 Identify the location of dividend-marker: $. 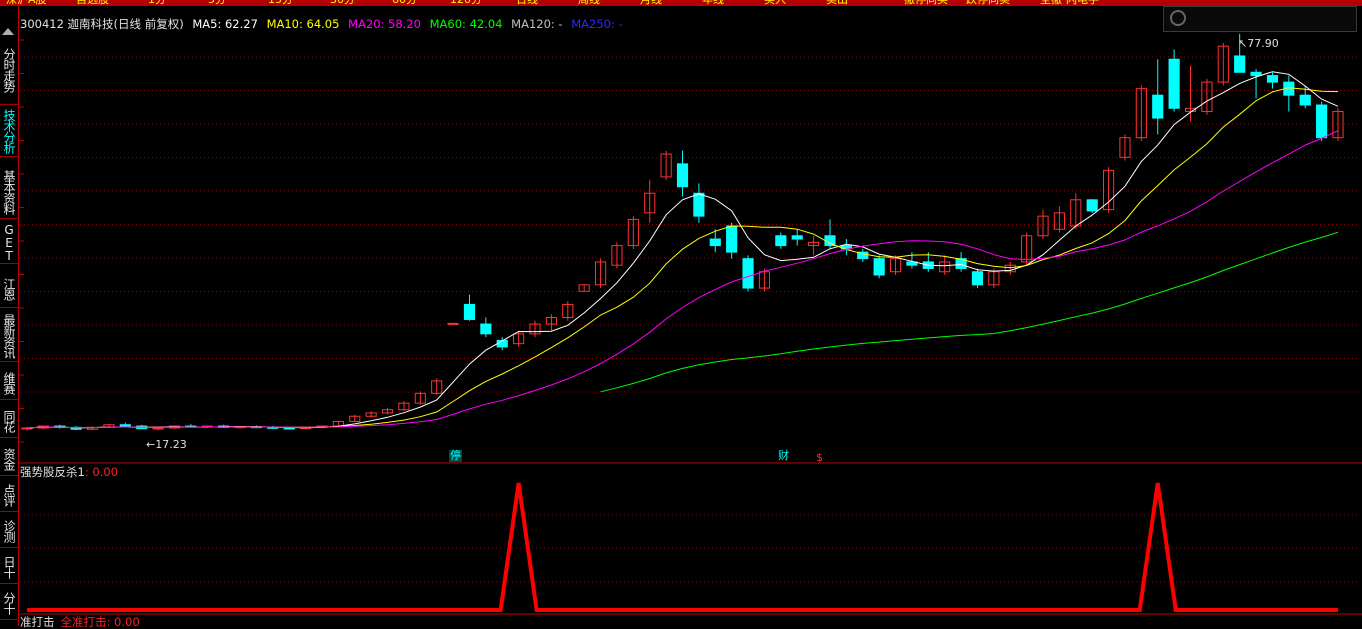
(819, 458).